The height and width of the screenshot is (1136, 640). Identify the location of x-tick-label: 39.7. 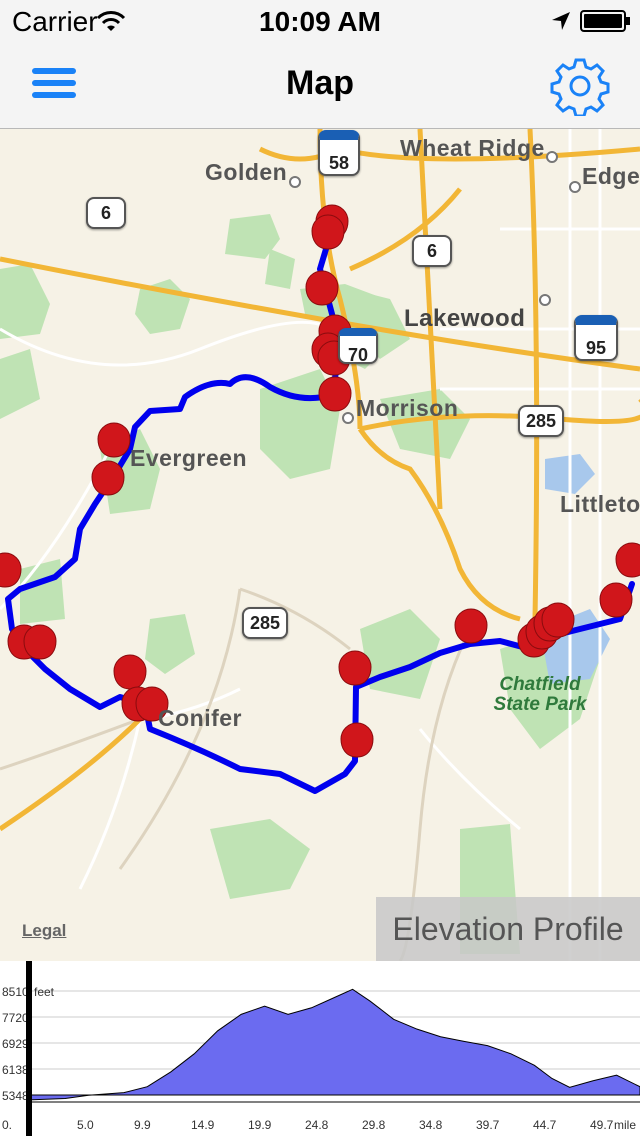
(488, 1125).